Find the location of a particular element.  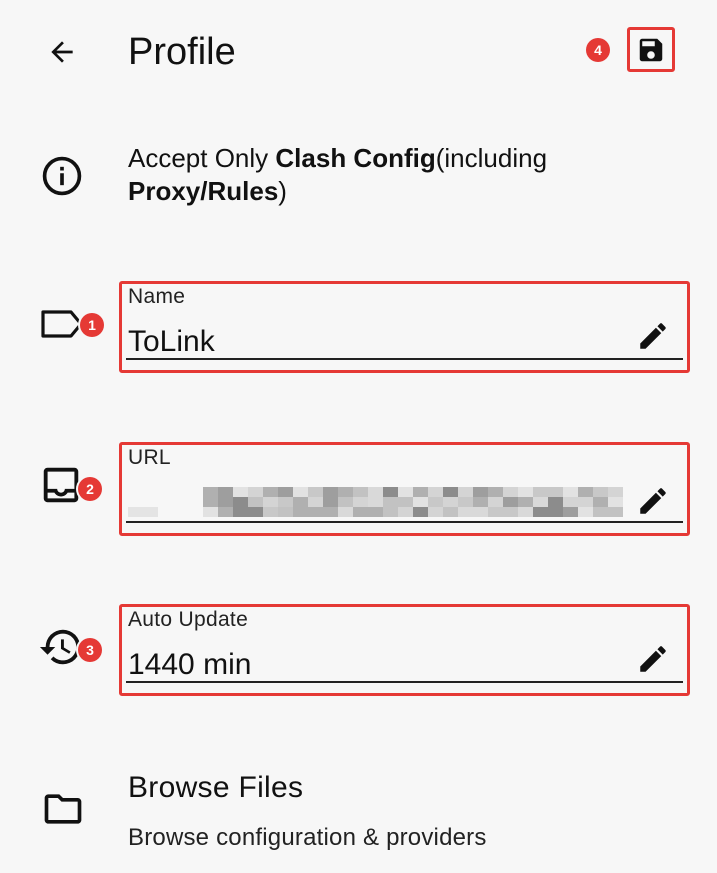

page-title: Profile is located at coordinates (182, 52).